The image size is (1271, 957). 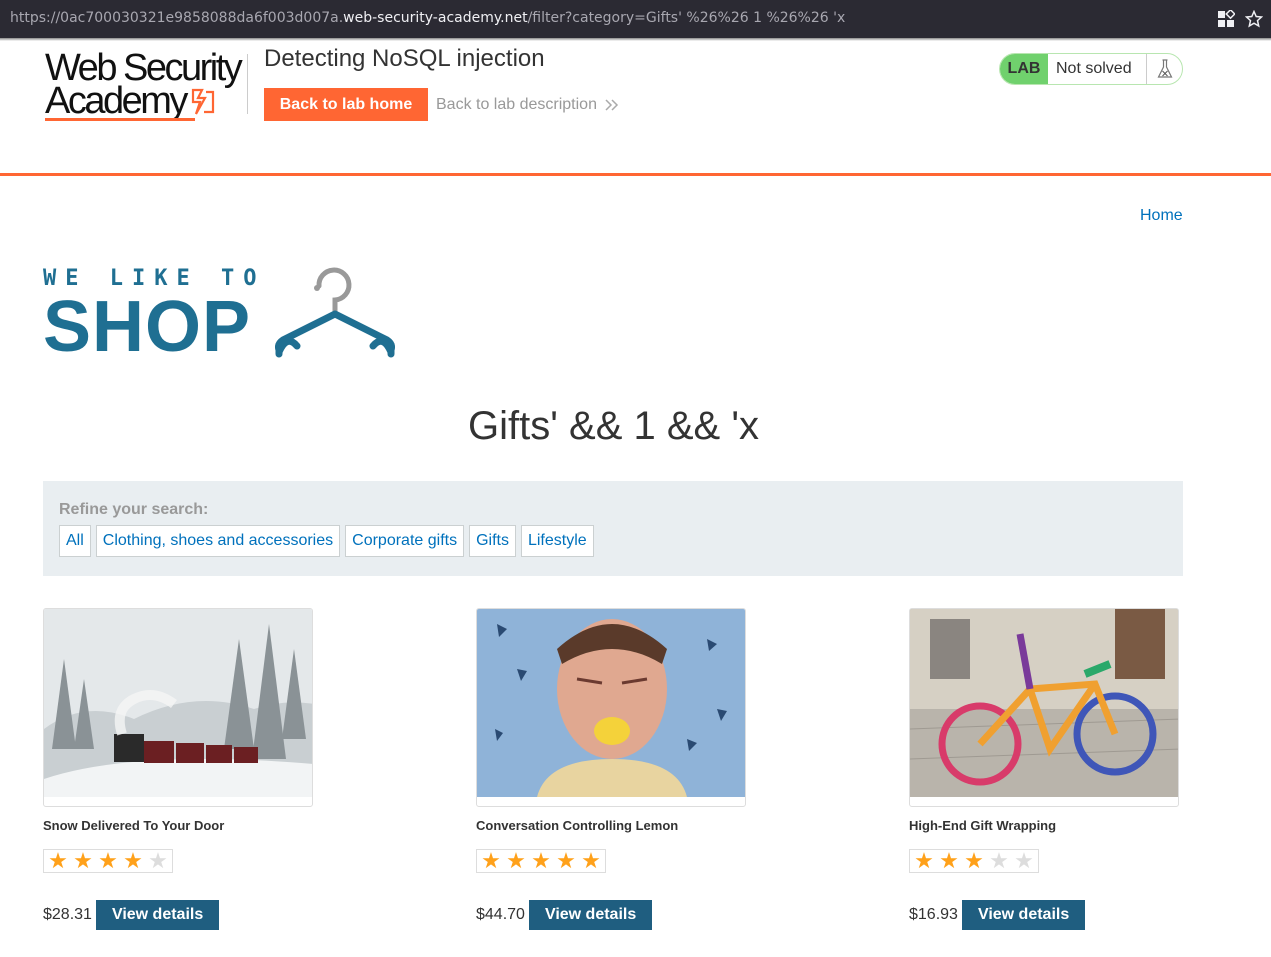 What do you see at coordinates (346, 104) in the screenshot?
I see `back-to-lab-home-button: Back to lab home` at bounding box center [346, 104].